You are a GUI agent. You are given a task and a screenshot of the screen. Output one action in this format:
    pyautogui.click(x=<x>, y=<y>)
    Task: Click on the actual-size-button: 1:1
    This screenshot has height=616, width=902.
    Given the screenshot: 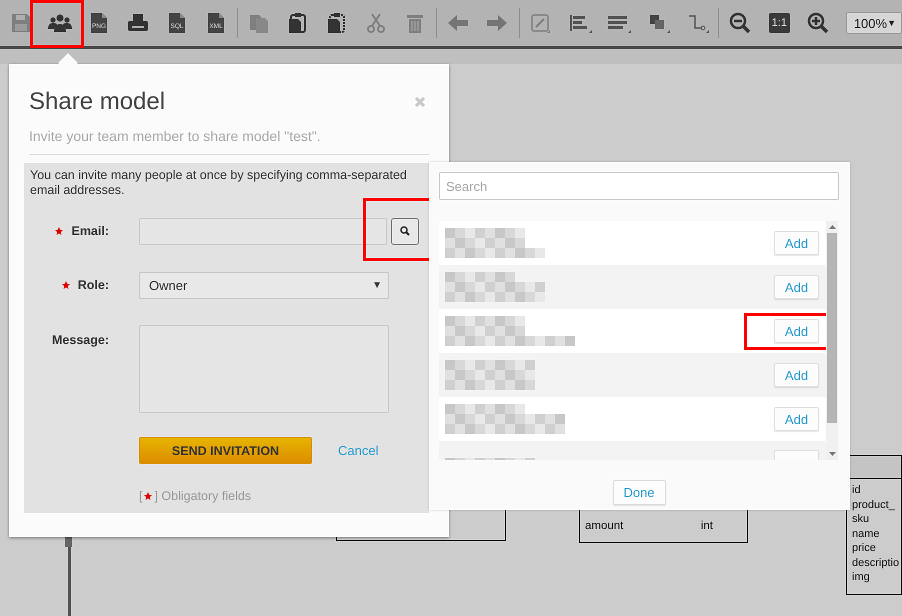 What is the action you would take?
    pyautogui.click(x=779, y=23)
    